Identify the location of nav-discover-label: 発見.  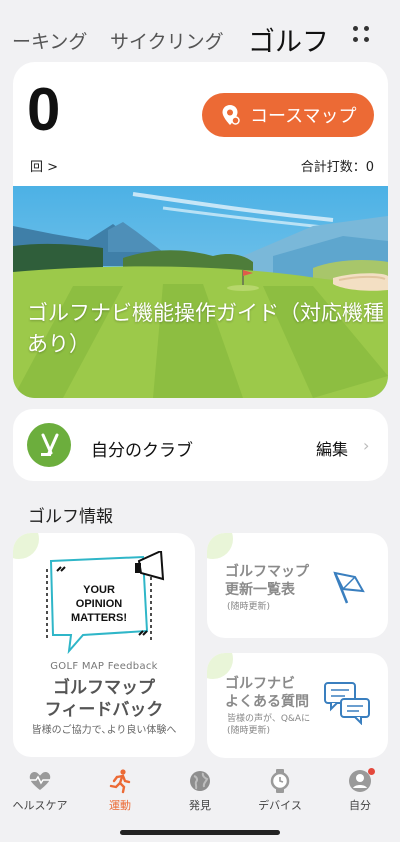
(200, 805).